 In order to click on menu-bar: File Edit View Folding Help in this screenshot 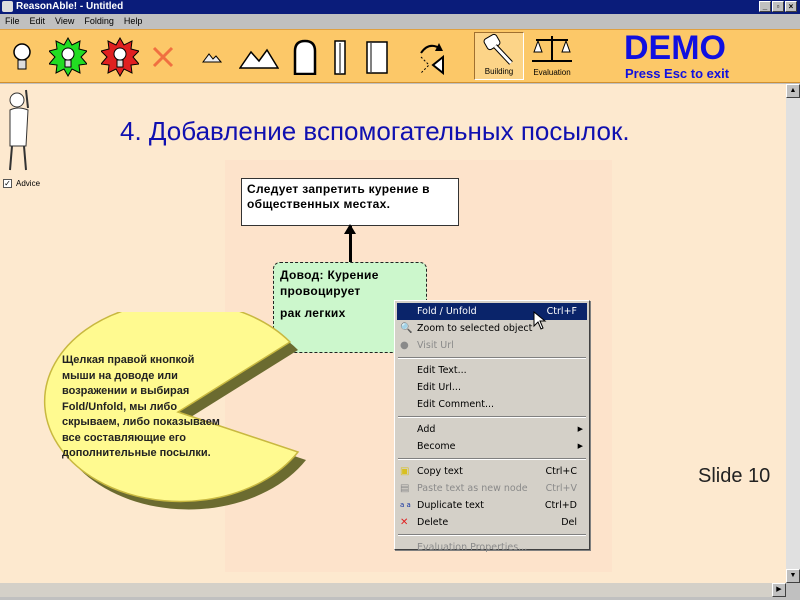, I will do `click(400, 21)`.